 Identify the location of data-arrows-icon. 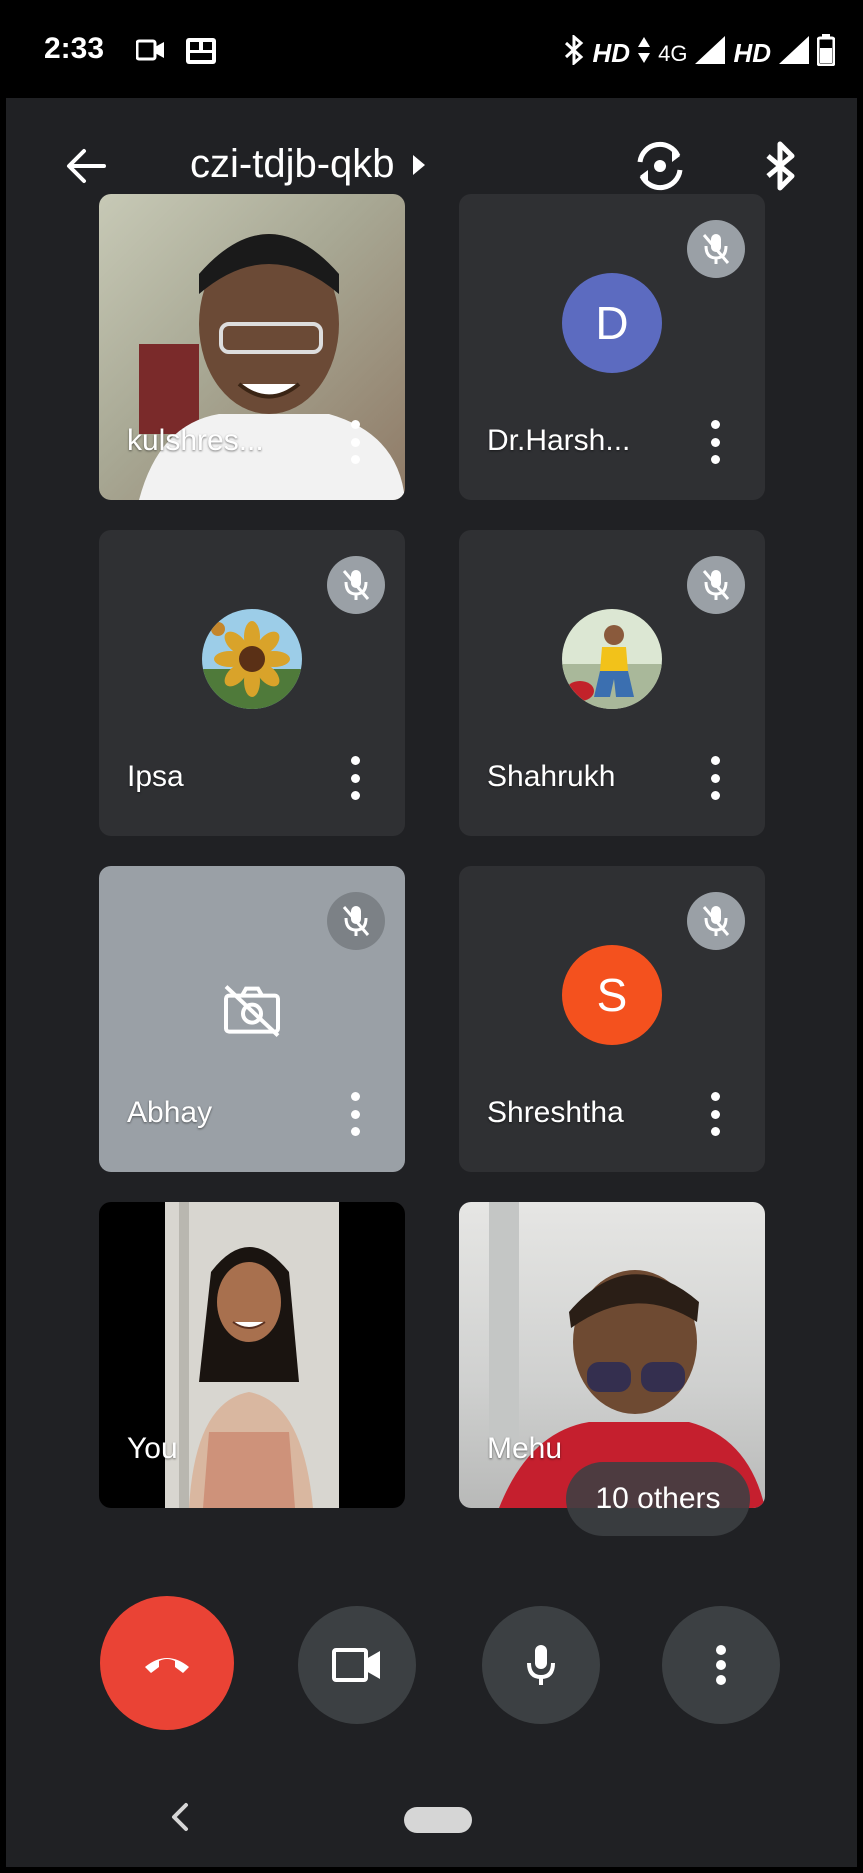
(644, 53).